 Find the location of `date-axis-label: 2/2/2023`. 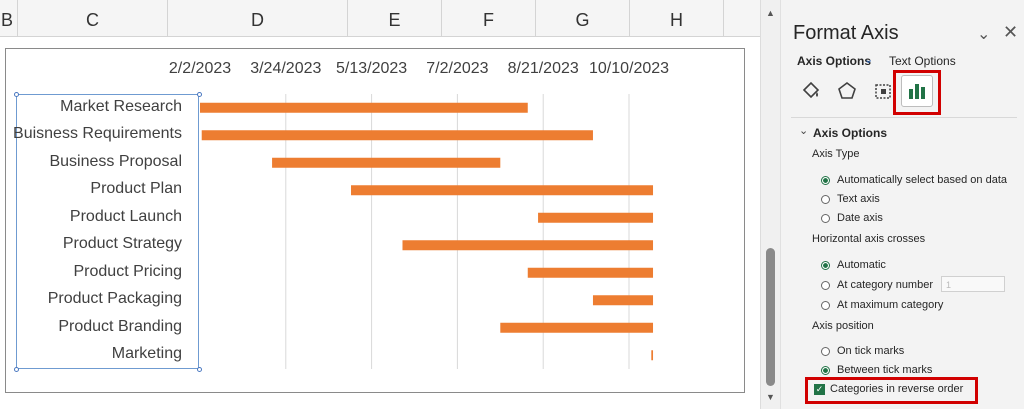

date-axis-label: 2/2/2023 is located at coordinates (200, 68).